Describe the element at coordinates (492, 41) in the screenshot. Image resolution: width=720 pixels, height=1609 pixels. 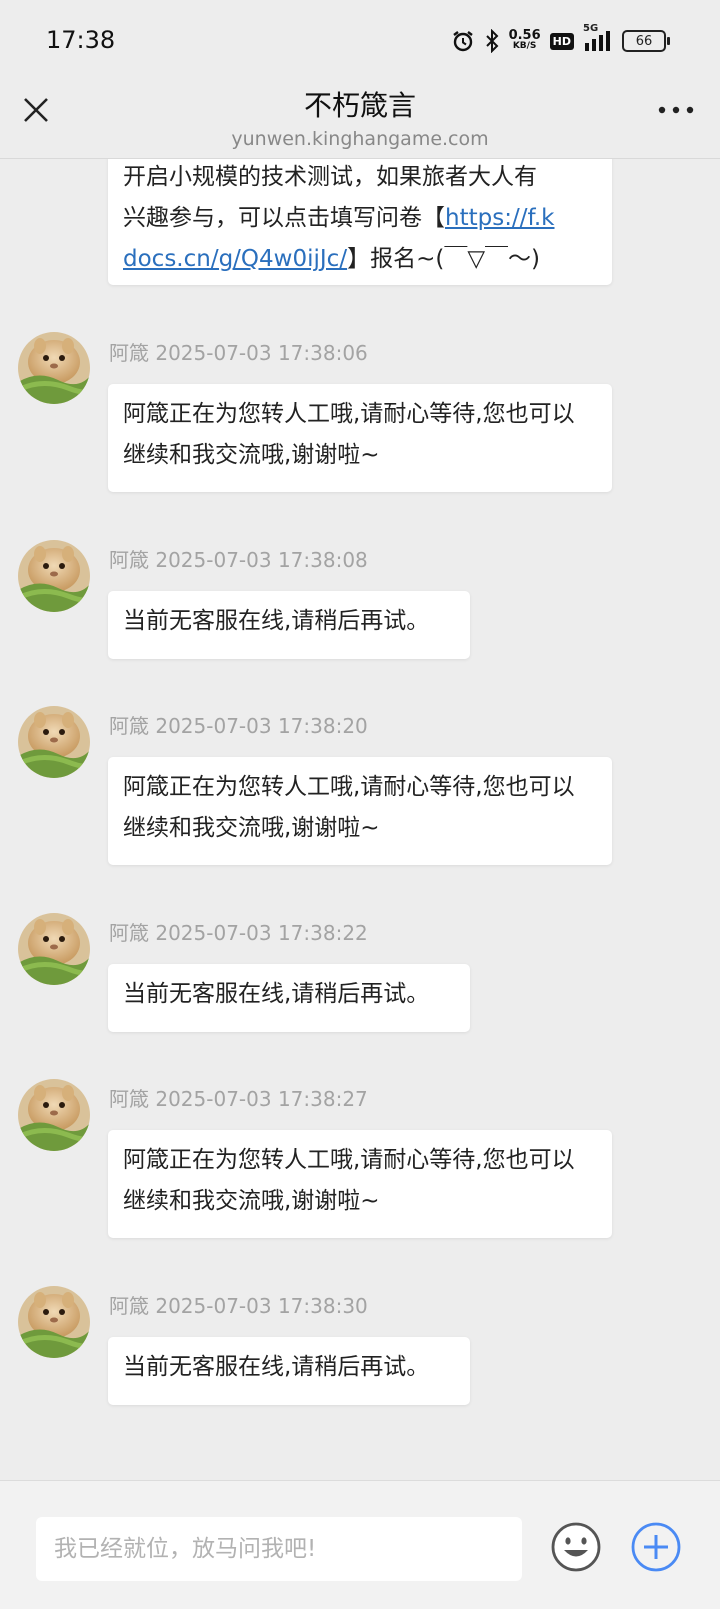
I see `bluetooth-icon` at that location.